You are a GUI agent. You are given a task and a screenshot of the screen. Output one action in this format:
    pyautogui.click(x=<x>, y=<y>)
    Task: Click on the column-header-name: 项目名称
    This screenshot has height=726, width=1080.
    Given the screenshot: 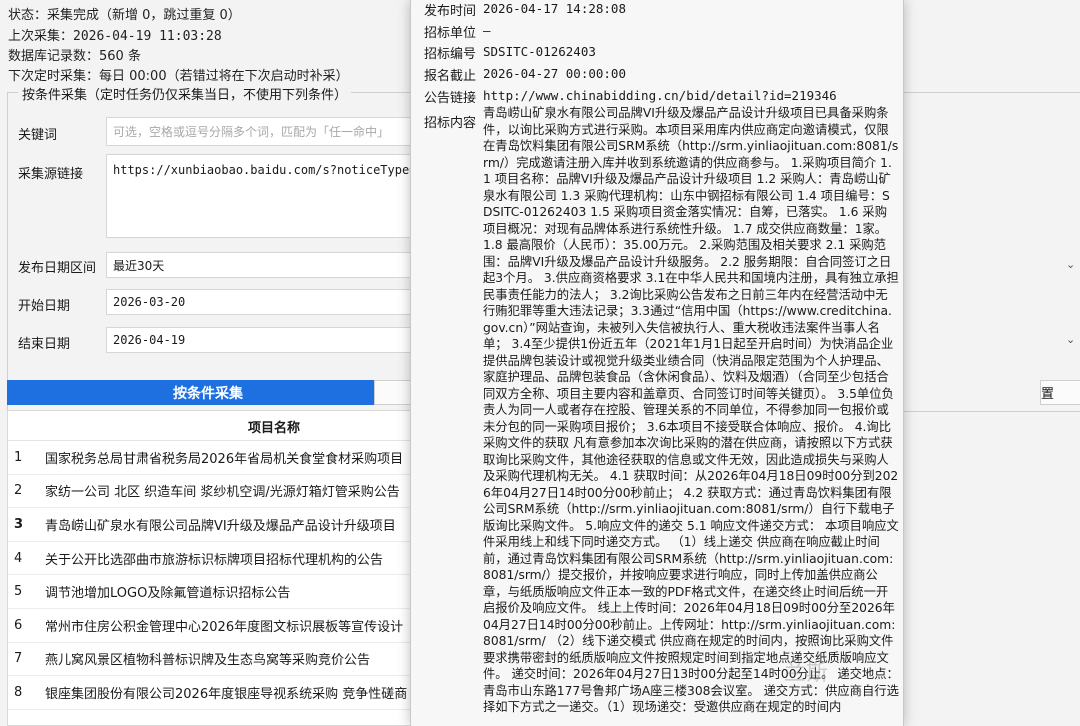 What is the action you would take?
    pyautogui.click(x=235, y=426)
    